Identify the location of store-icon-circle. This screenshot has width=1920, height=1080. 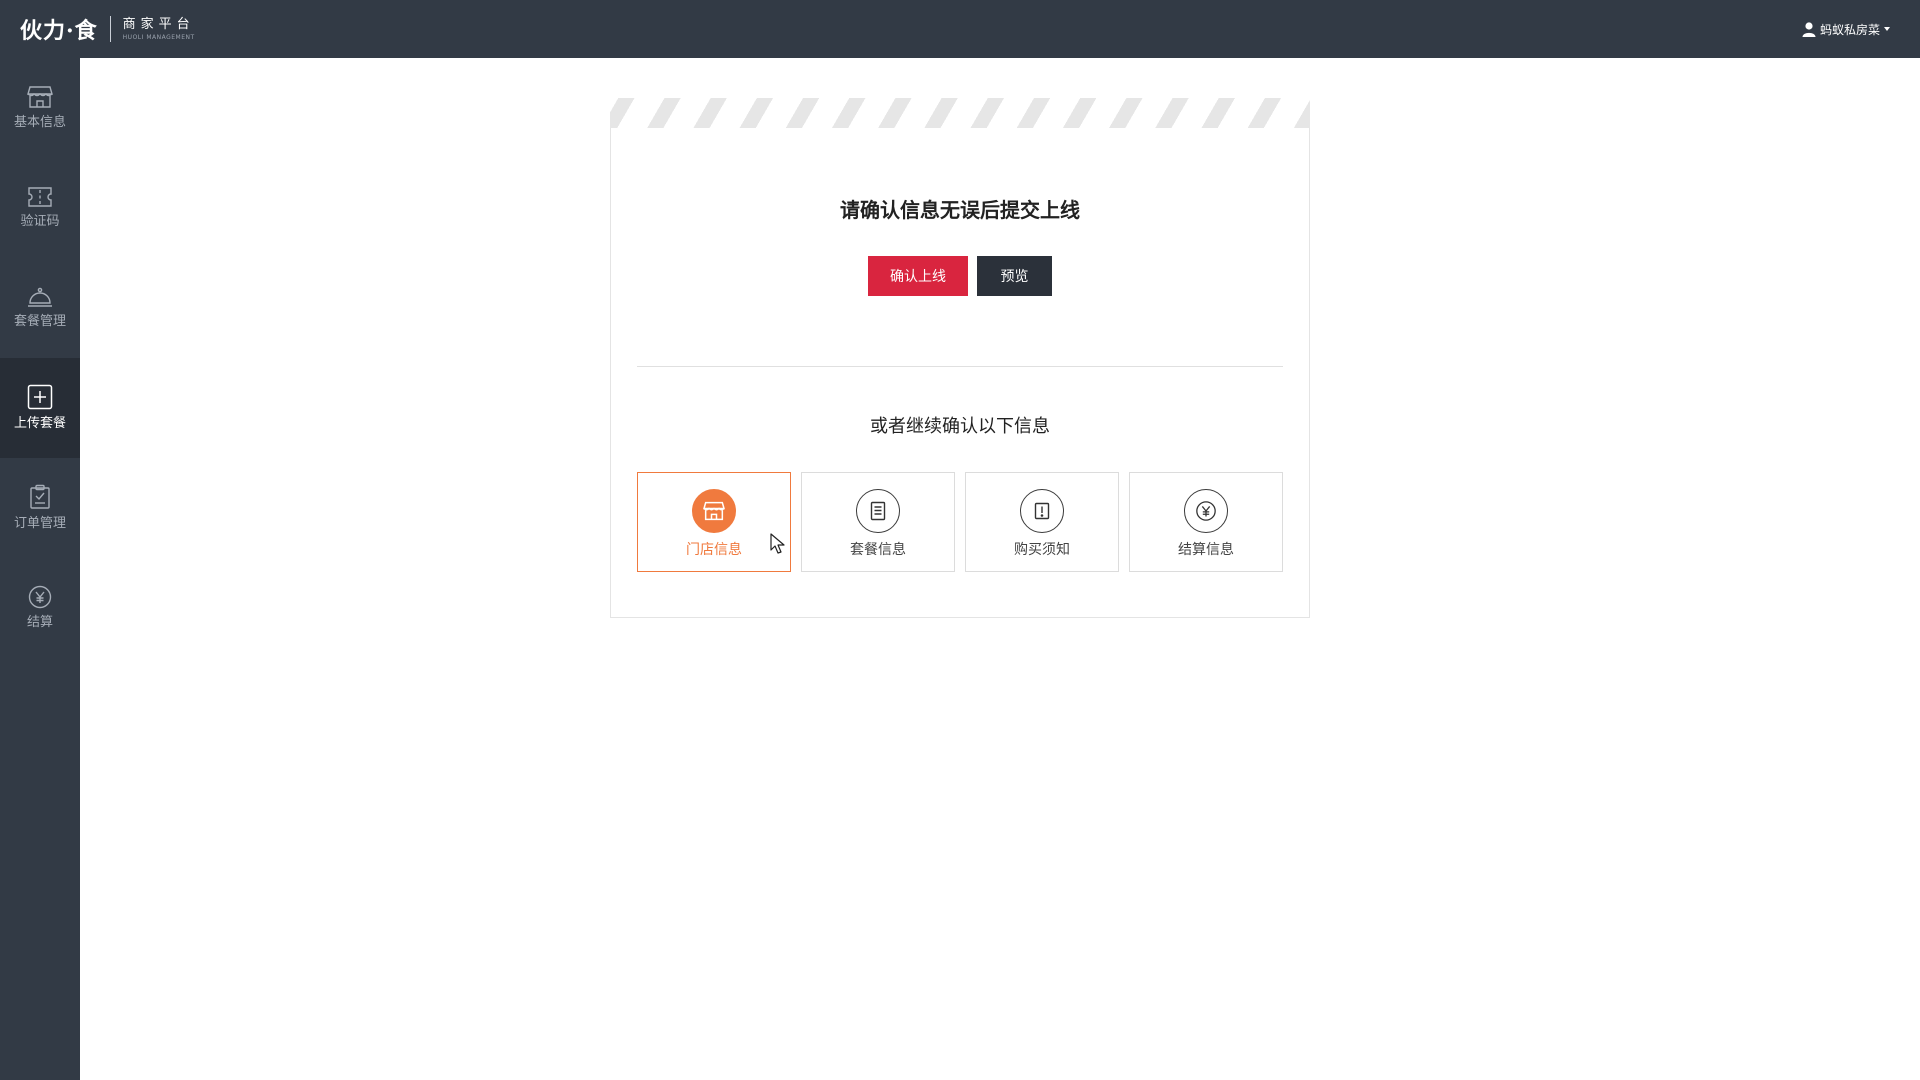
(714, 511).